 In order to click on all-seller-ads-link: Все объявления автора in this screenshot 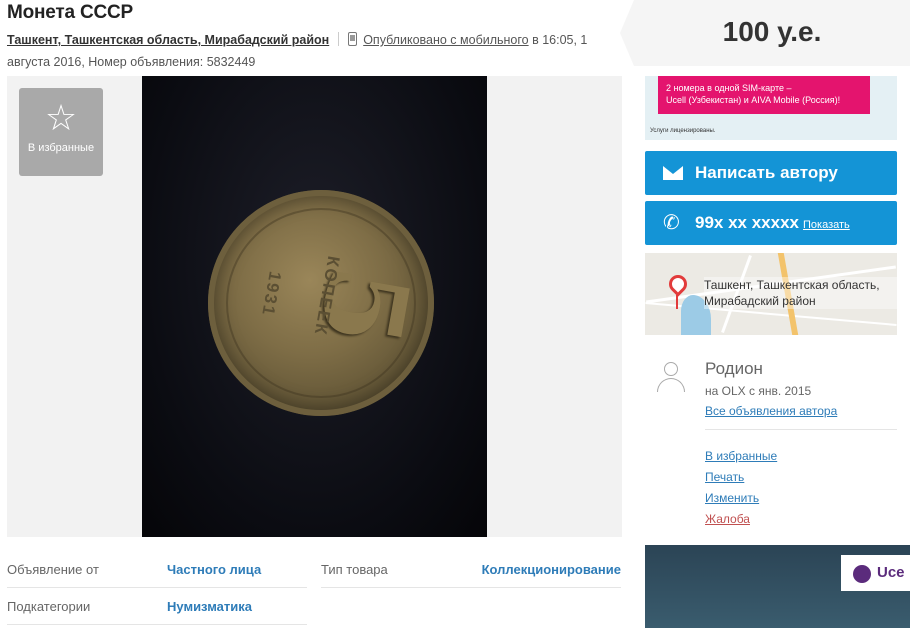, I will do `click(771, 411)`.